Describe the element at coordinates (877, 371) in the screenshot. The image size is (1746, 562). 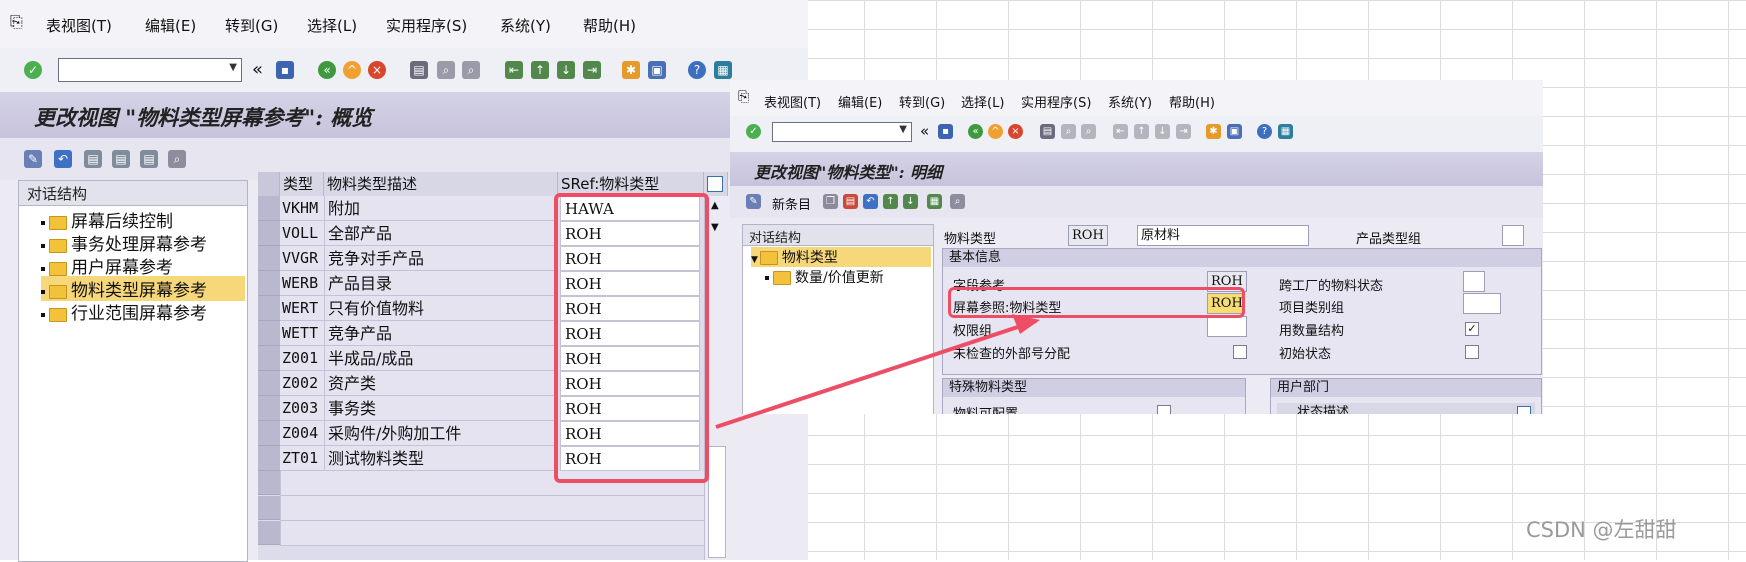
I see `pointer-arrow` at that location.